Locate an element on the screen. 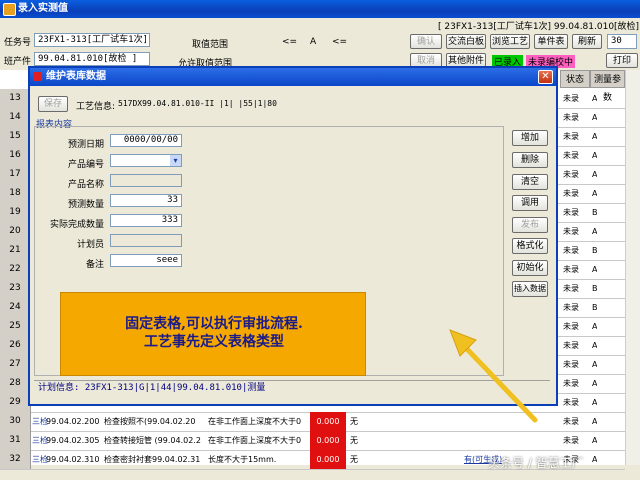 This screenshot has width=640, height=480. row-number: 29 is located at coordinates (15, 402).